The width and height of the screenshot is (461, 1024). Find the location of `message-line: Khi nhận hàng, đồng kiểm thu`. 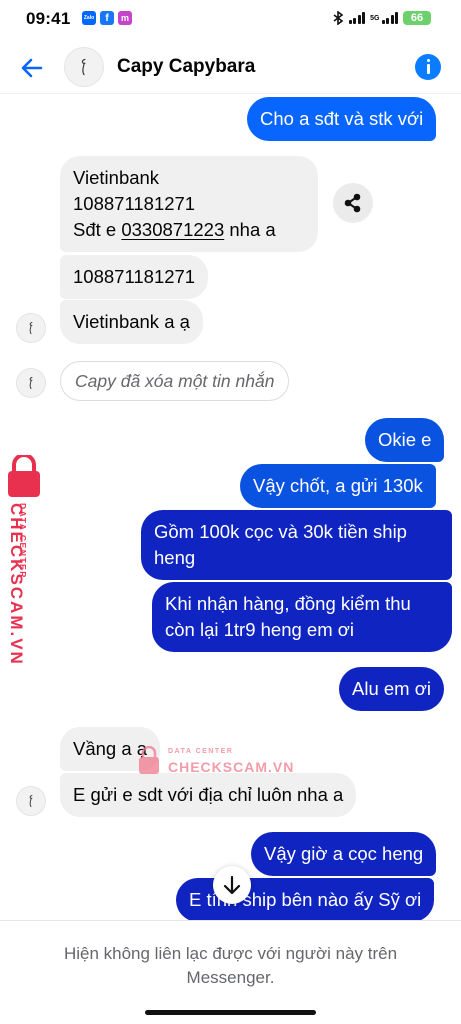

message-line: Khi nhận hàng, đồng kiểm thu is located at coordinates (288, 603).